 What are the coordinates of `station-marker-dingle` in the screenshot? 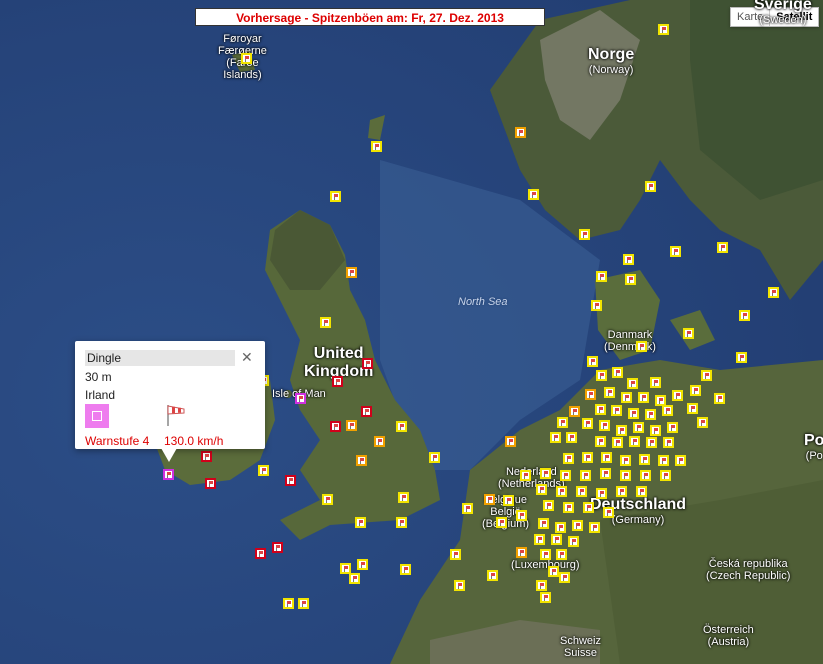 It's located at (168, 474).